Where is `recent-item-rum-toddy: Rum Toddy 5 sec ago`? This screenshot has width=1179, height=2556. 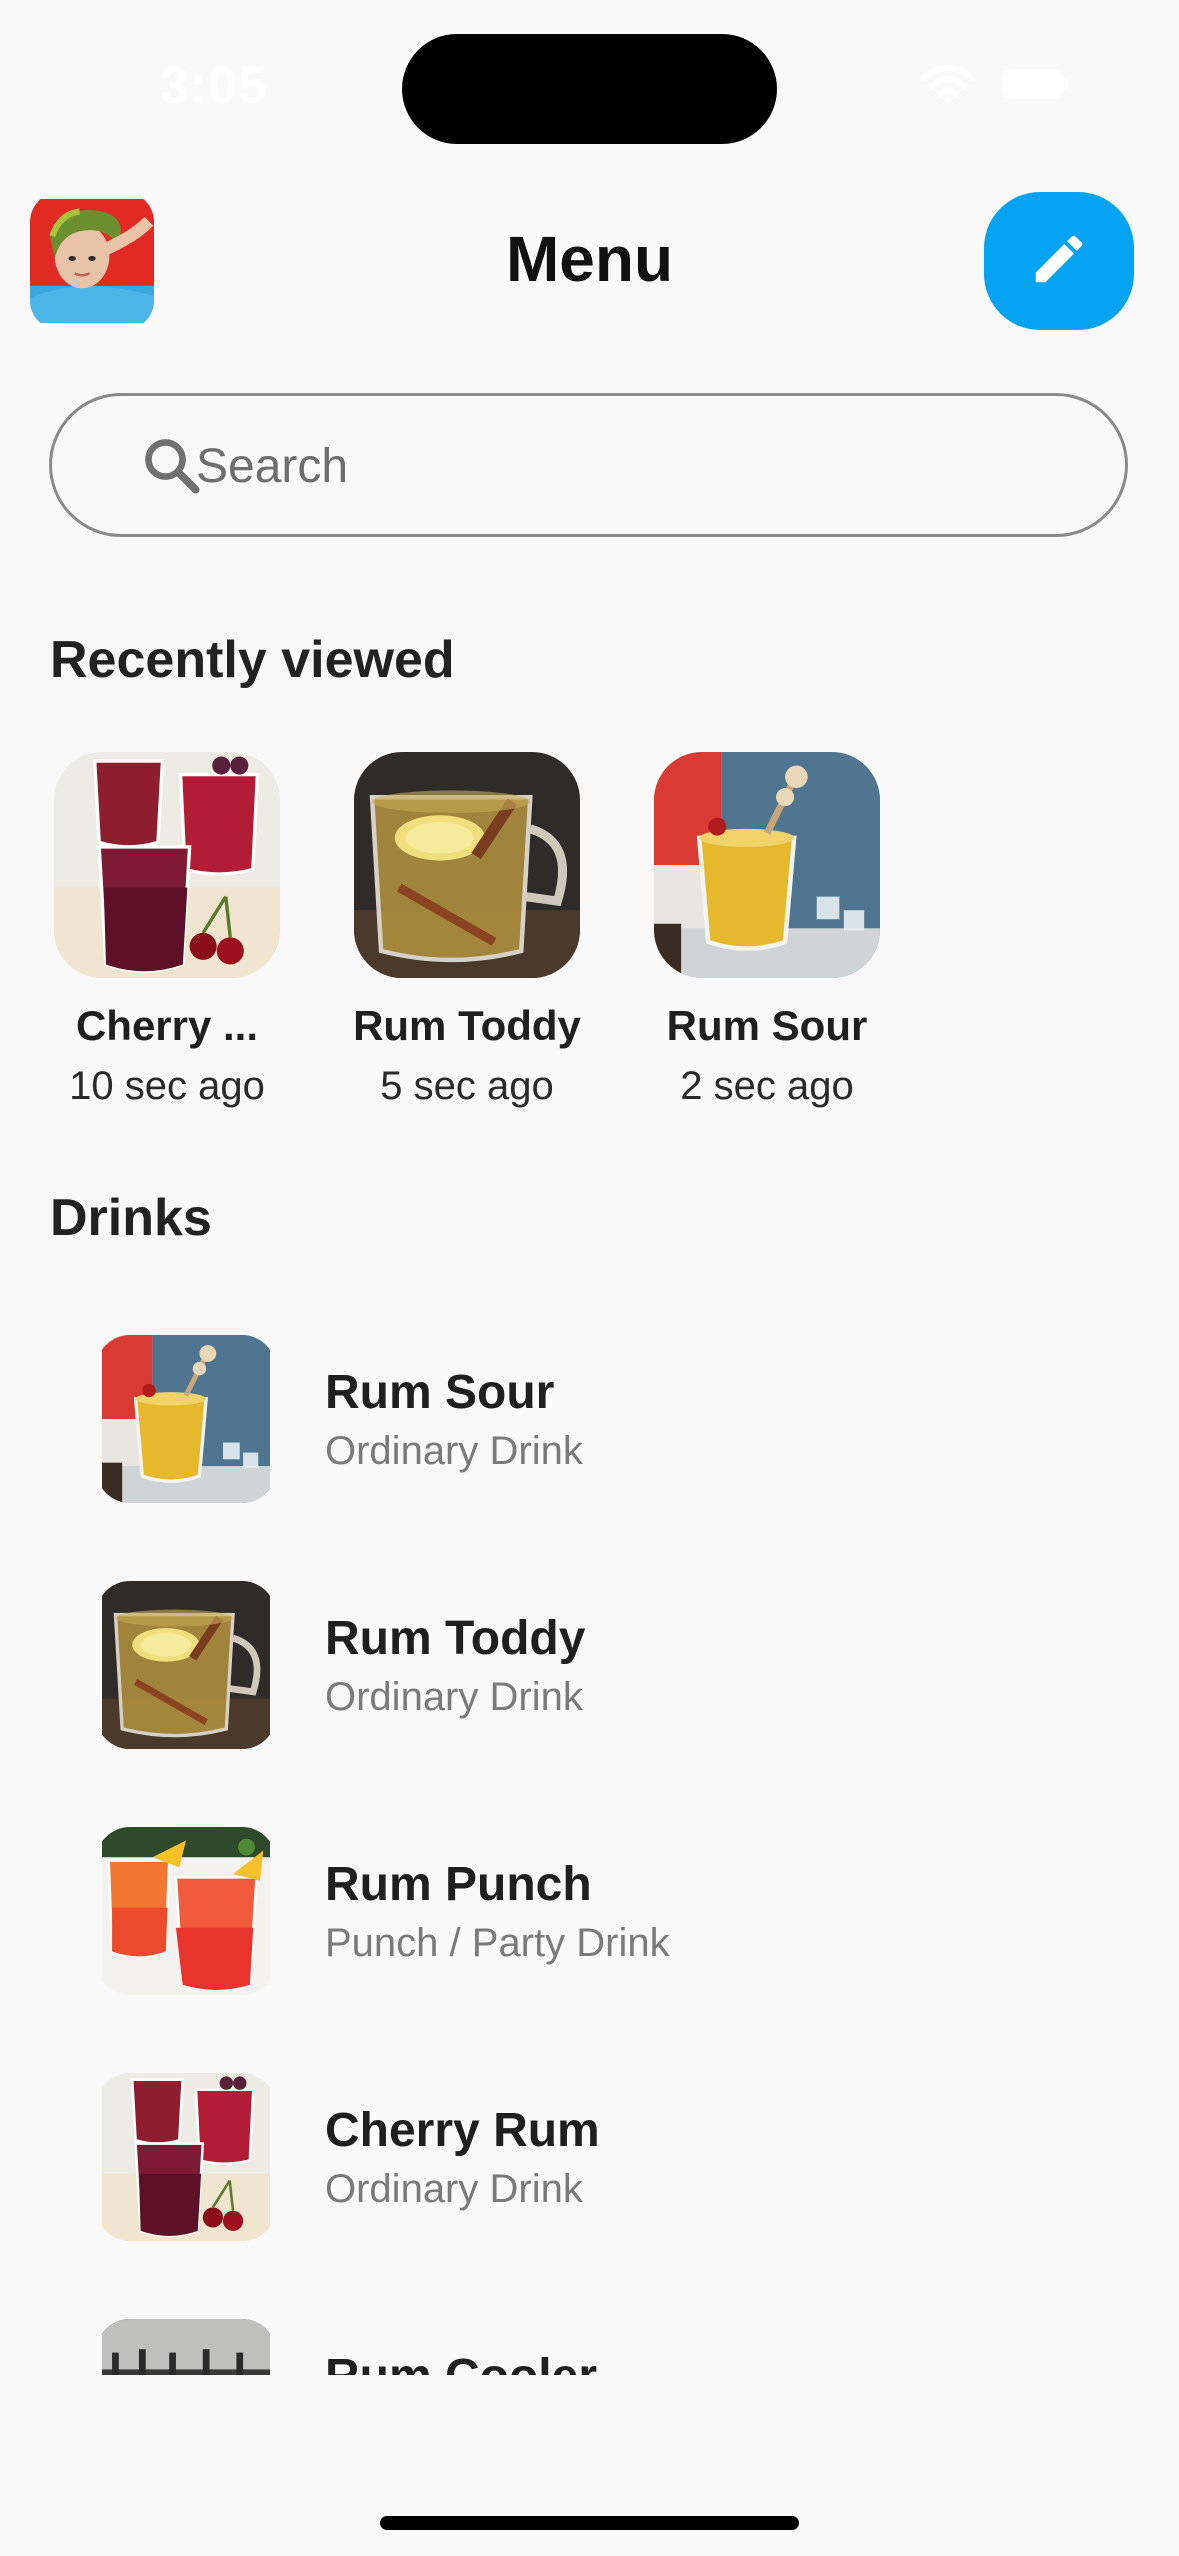 recent-item-rum-toddy: Rum Toddy 5 sec ago is located at coordinates (467, 930).